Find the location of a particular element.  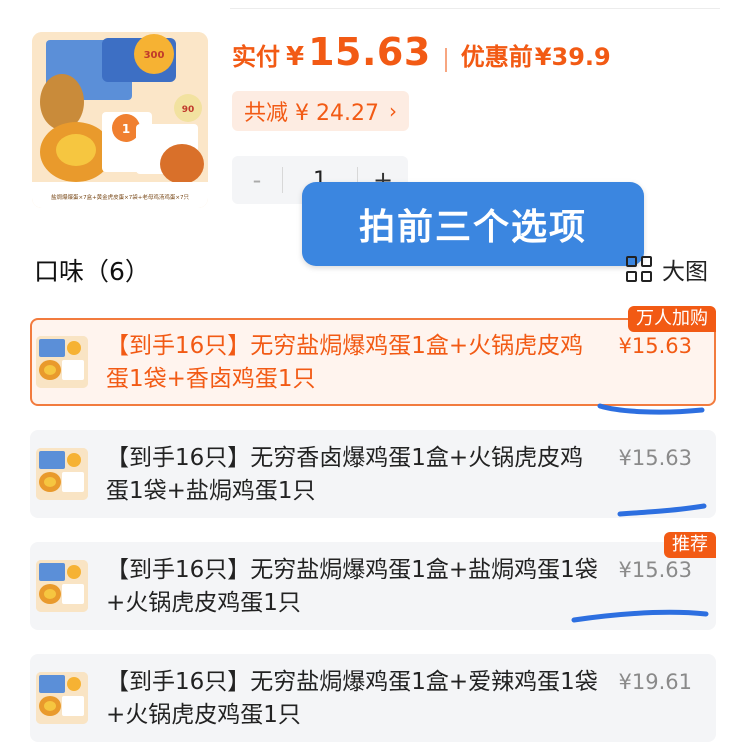

flavor-section-title: 口味（6） is located at coordinates (92, 271).